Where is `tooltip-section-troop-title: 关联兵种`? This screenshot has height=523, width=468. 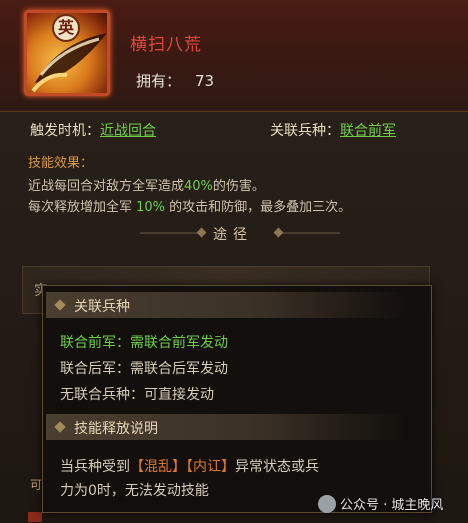 tooltip-section-troop-title: 关联兵种 is located at coordinates (102, 307).